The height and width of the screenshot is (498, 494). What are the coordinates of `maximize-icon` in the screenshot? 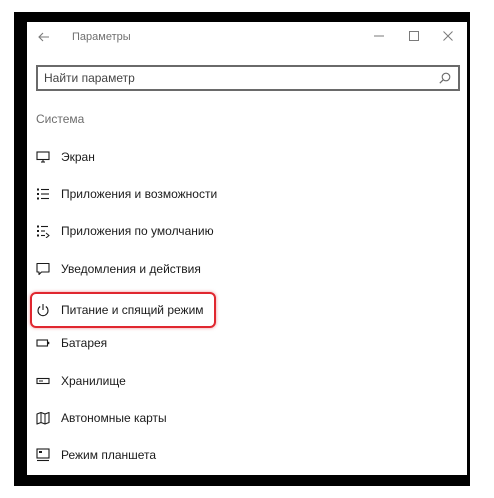 It's located at (414, 37).